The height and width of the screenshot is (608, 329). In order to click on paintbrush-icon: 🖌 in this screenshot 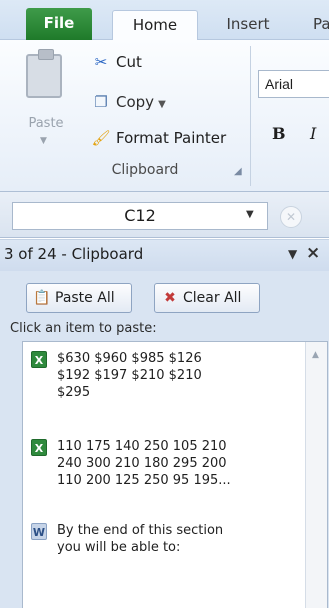, I will do `click(101, 138)`.